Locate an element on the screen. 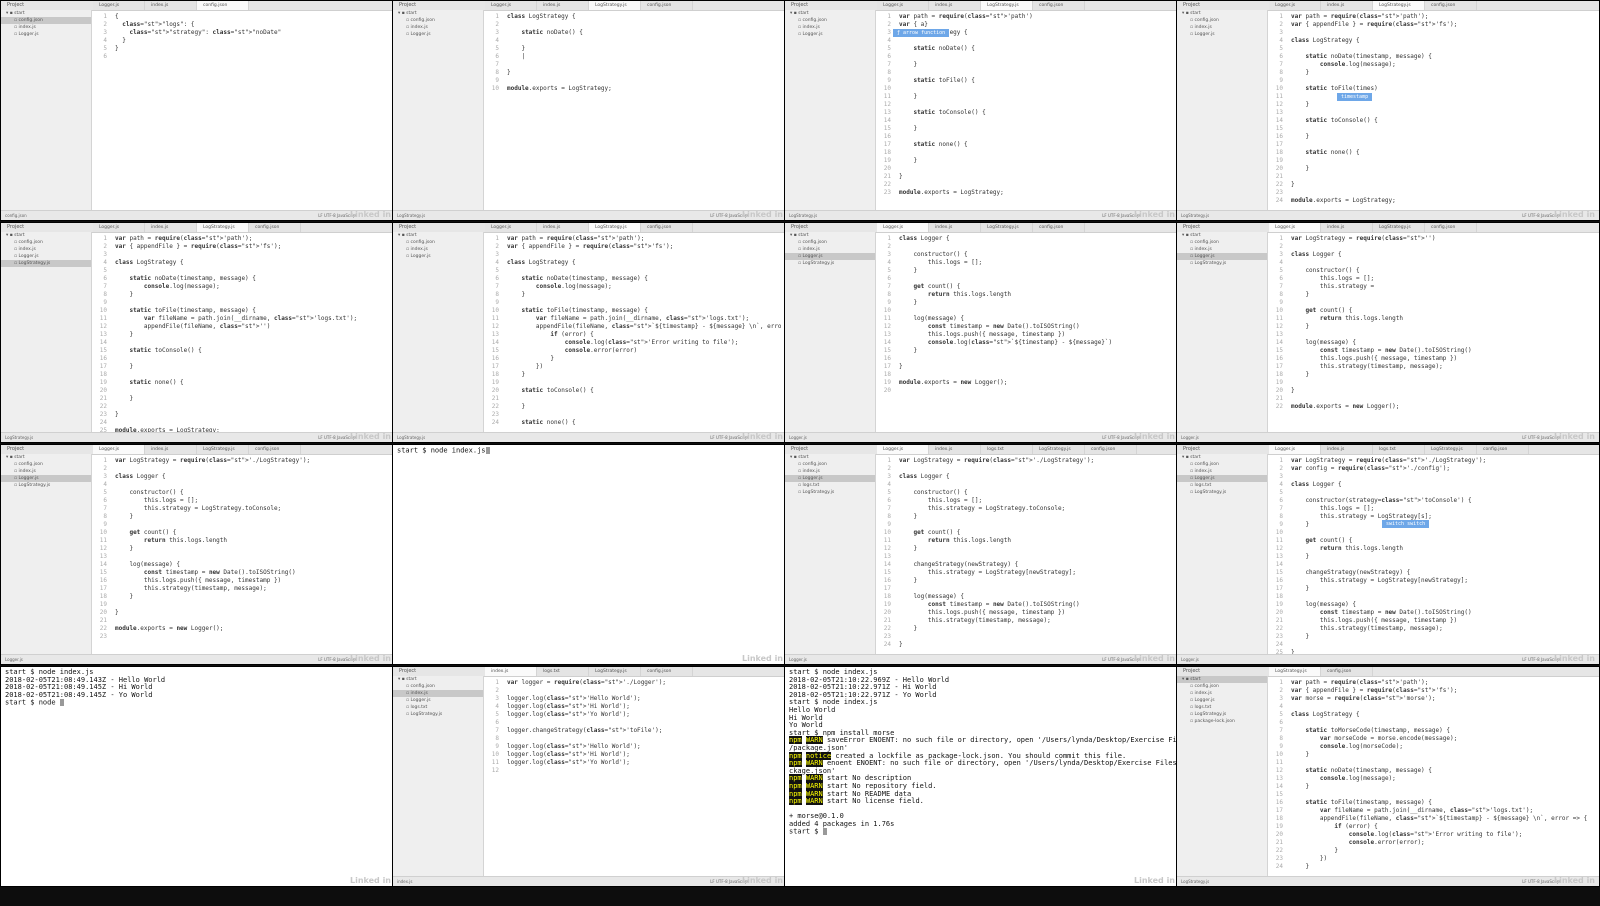 The width and height of the screenshot is (1600, 906). autocomplete-popup: switch switch is located at coordinates (1406, 524).